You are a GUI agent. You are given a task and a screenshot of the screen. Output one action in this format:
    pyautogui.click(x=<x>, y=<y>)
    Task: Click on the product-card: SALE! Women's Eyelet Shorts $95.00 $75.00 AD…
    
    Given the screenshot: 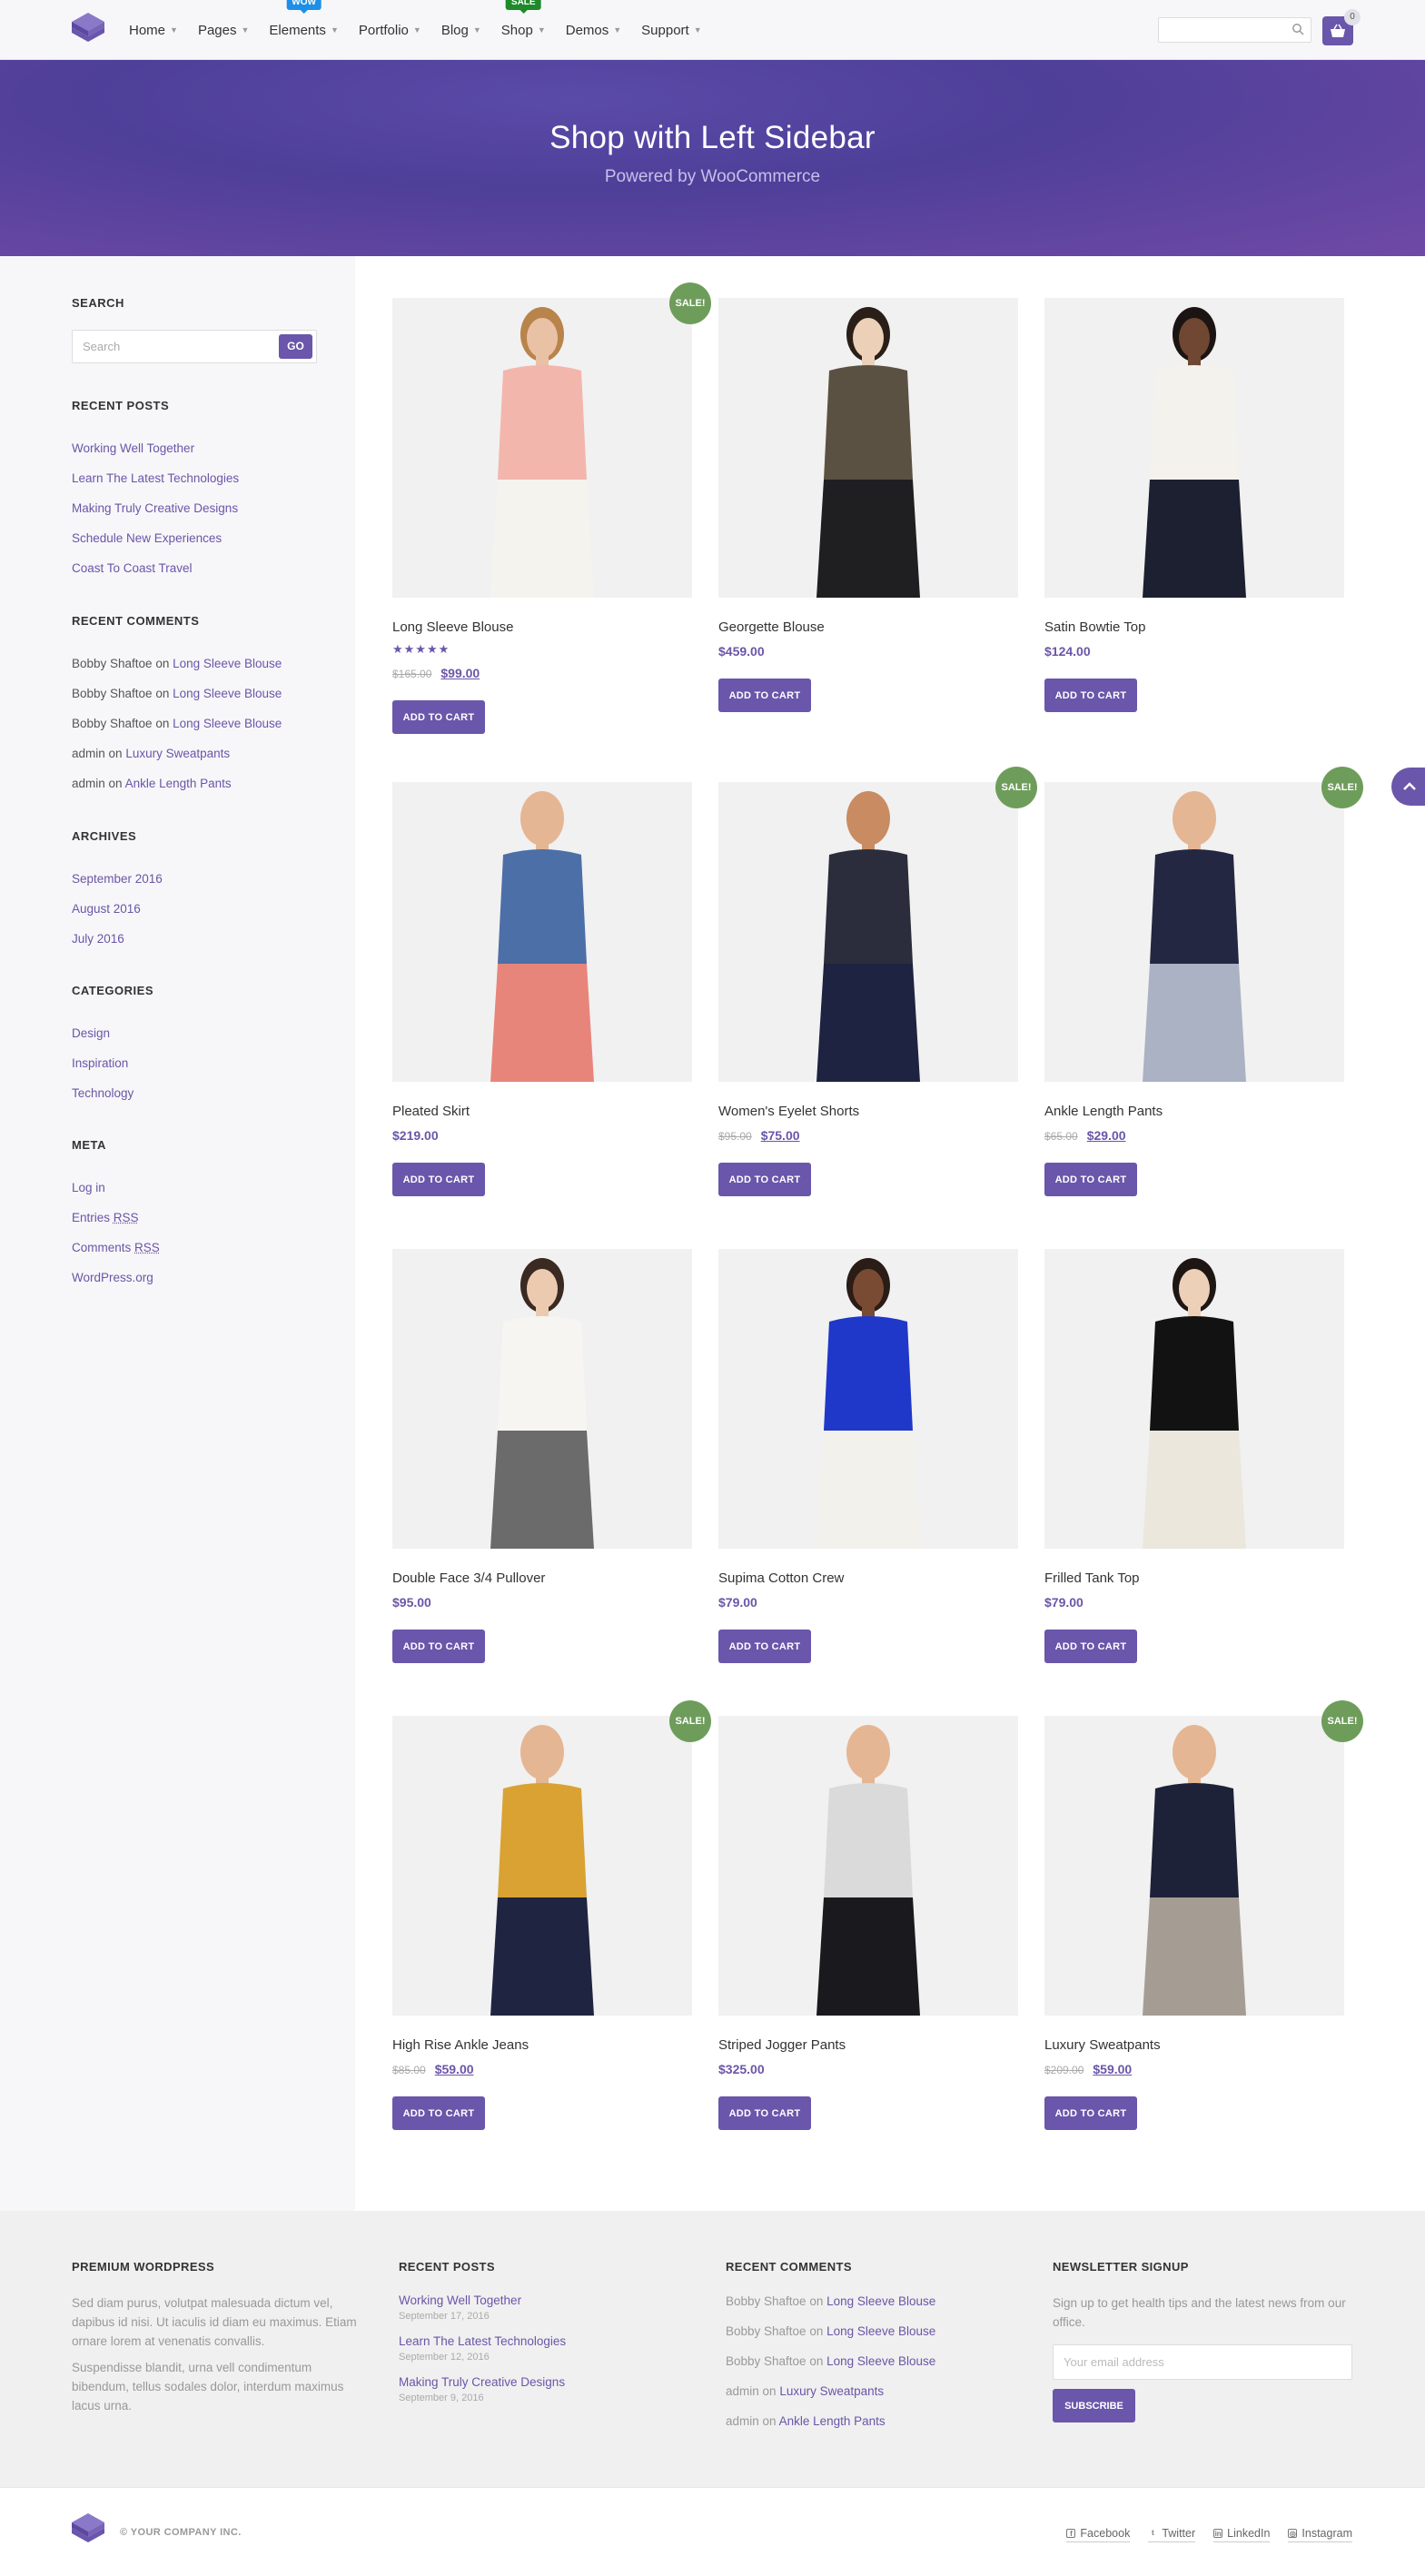 What is the action you would take?
    pyautogui.click(x=868, y=989)
    